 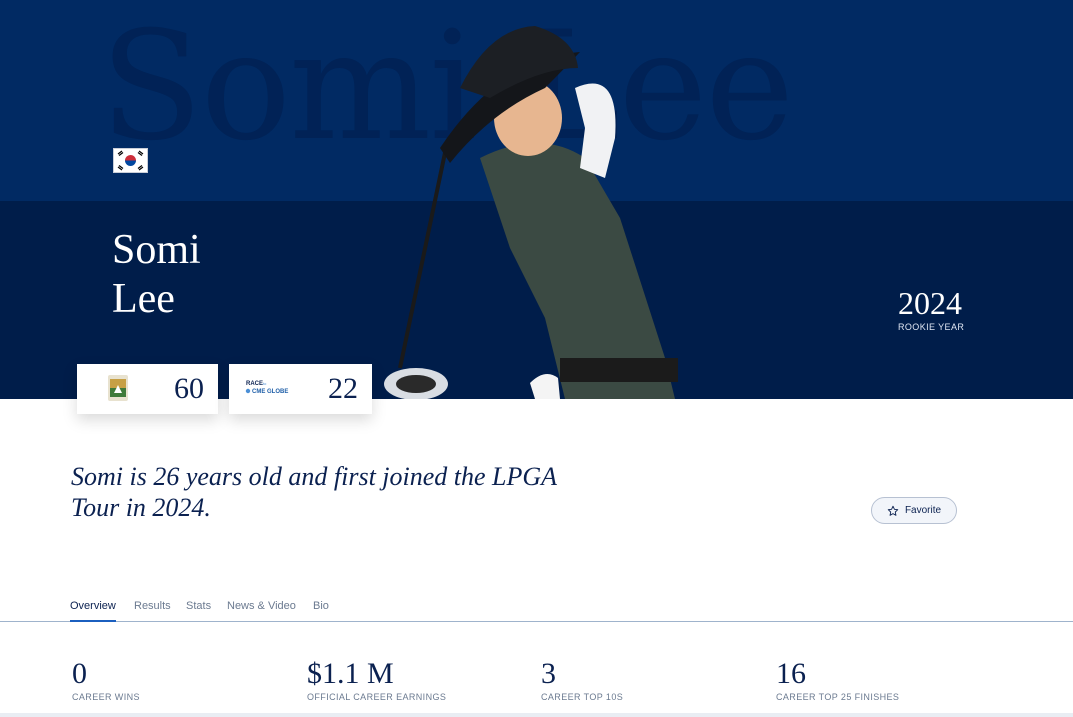 I want to click on stat-label: CAREER TOP 10S, so click(x=582, y=697).